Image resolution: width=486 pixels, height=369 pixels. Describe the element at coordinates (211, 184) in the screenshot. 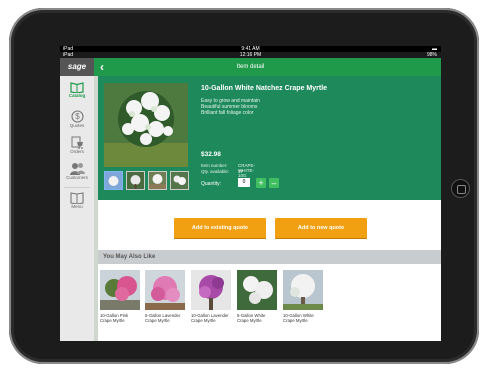

I see `quantity-label: Quantity:` at that location.